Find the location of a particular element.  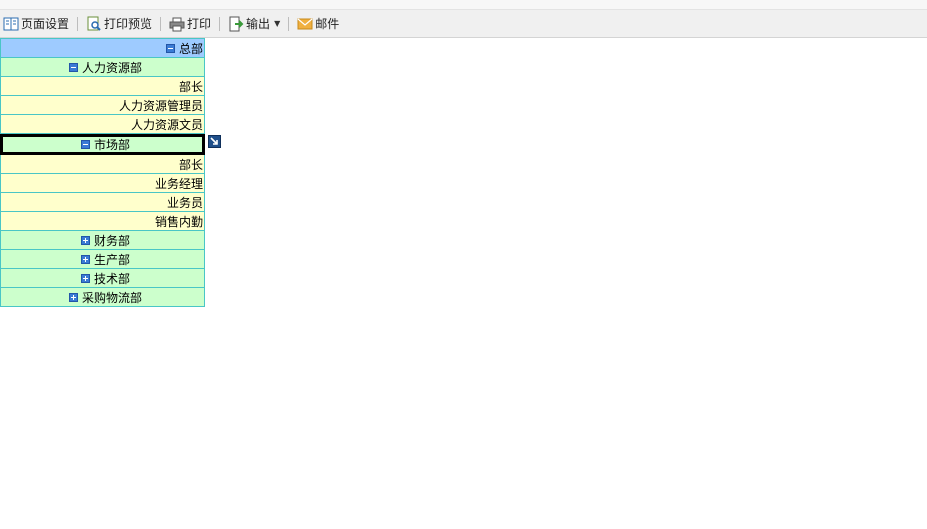

cell-expand-arrow-icon is located at coordinates (214, 141).